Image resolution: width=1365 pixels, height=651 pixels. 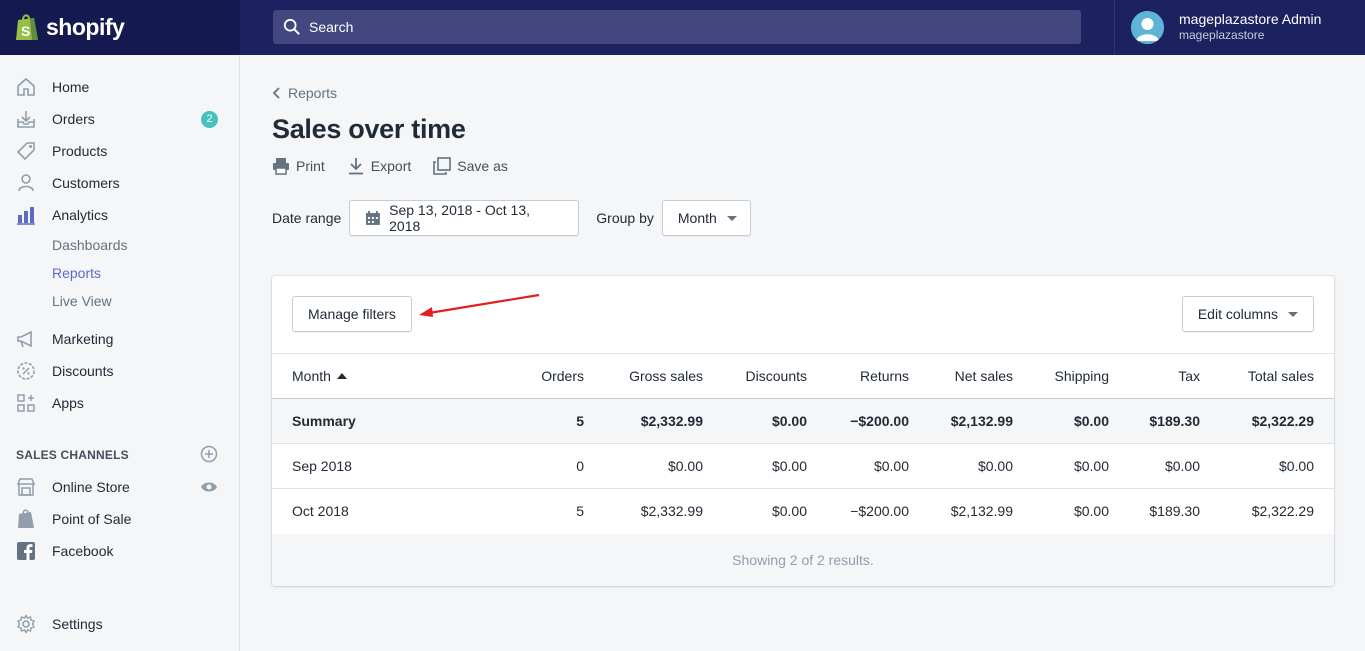 What do you see at coordinates (209, 119) in the screenshot?
I see `orders-count-badge: 2` at bounding box center [209, 119].